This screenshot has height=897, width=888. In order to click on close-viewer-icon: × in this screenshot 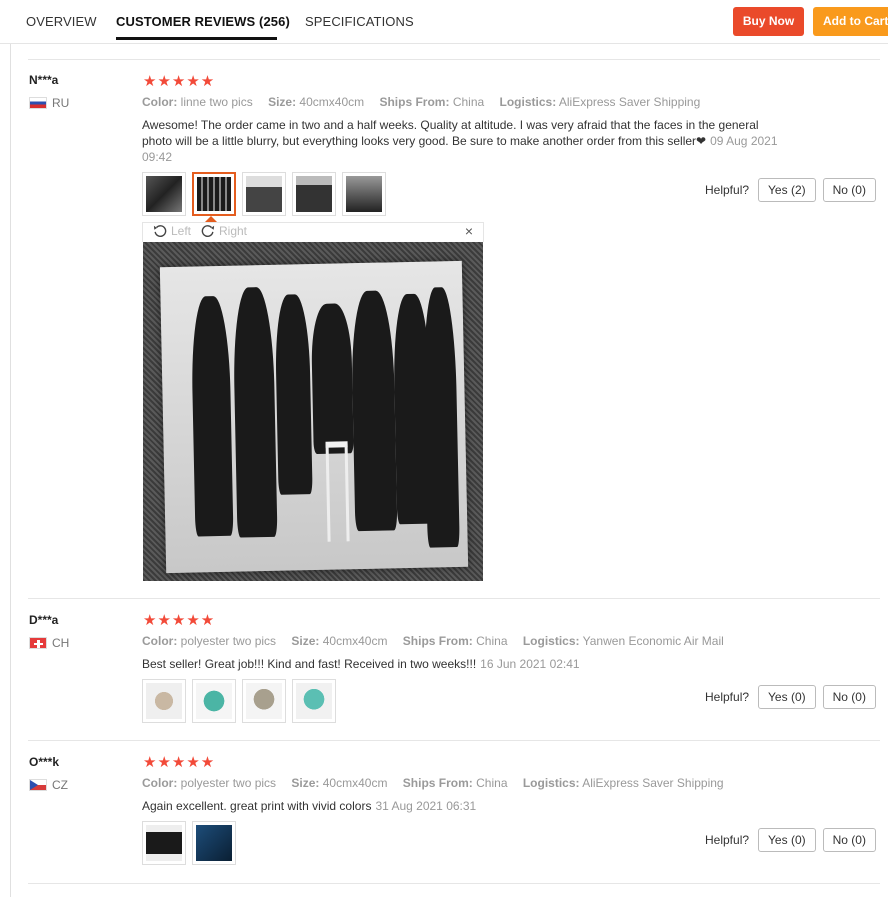, I will do `click(469, 231)`.